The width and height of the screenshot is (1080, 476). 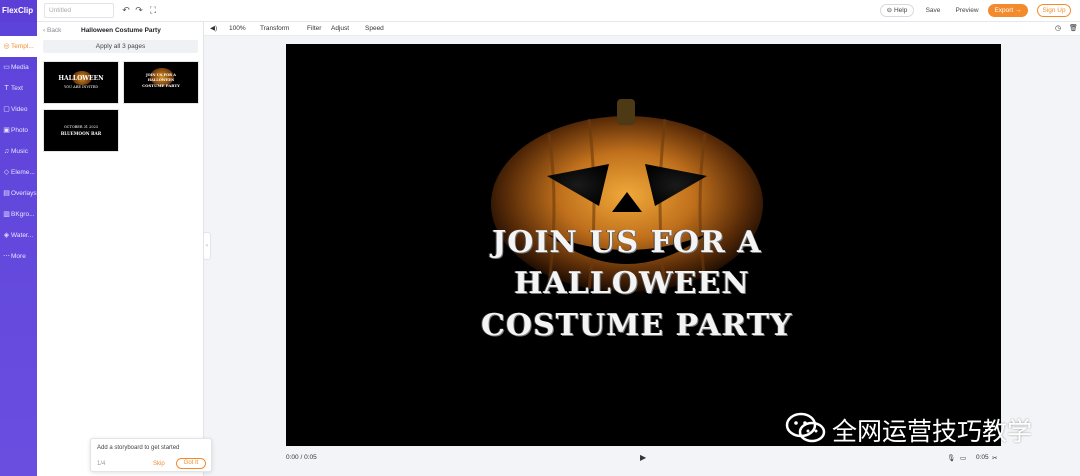 I want to click on sidebar-item-label: Overlays, so click(x=24, y=193).